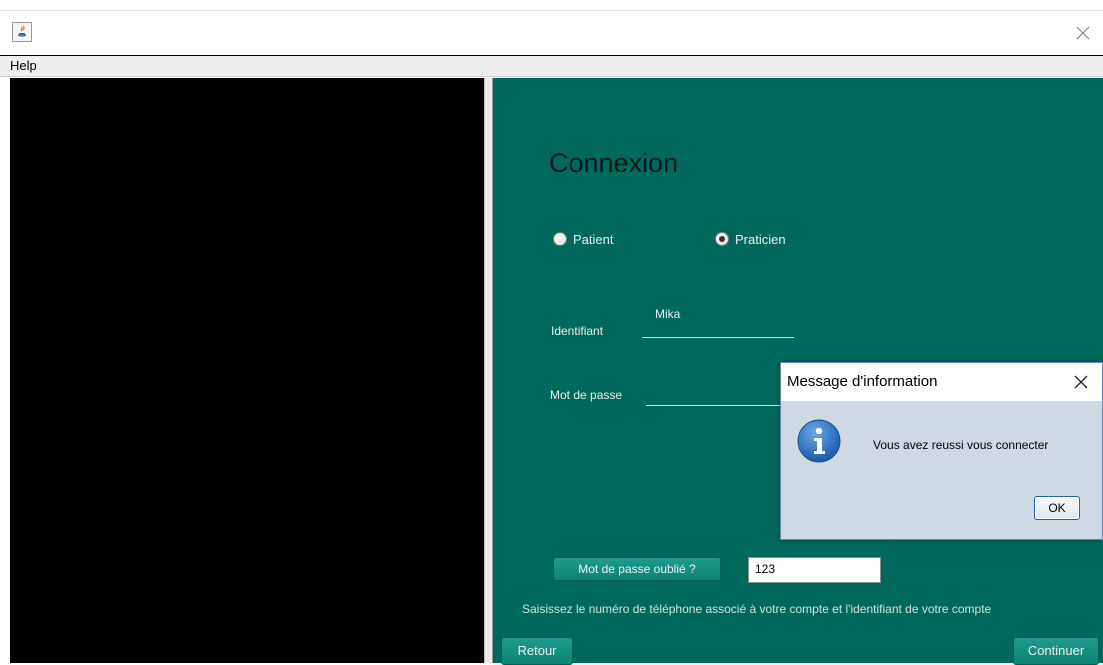 This screenshot has height=665, width=1103. Describe the element at coordinates (718, 337) in the screenshot. I see `identifiant-underline` at that location.